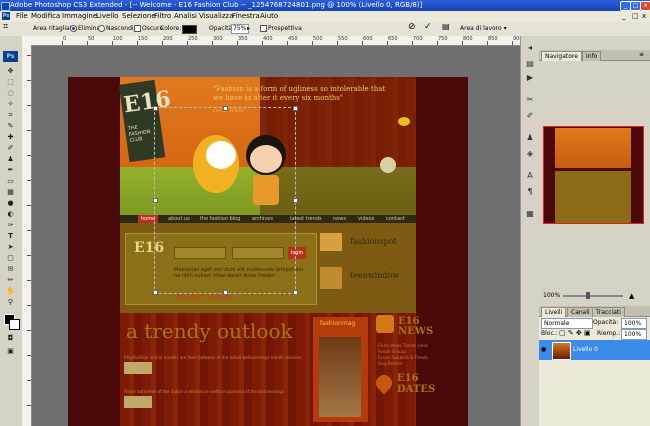 The height and width of the screenshot is (426, 650). What do you see at coordinates (10, 148) in the screenshot?
I see `brush-tool-icon: ✐` at bounding box center [10, 148].